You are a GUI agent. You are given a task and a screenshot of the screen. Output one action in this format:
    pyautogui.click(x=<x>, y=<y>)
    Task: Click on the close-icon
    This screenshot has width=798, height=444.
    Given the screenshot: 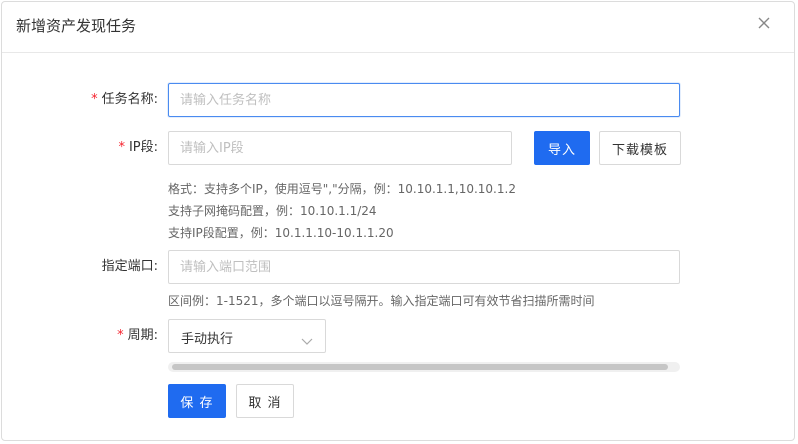 What is the action you would take?
    pyautogui.click(x=764, y=23)
    